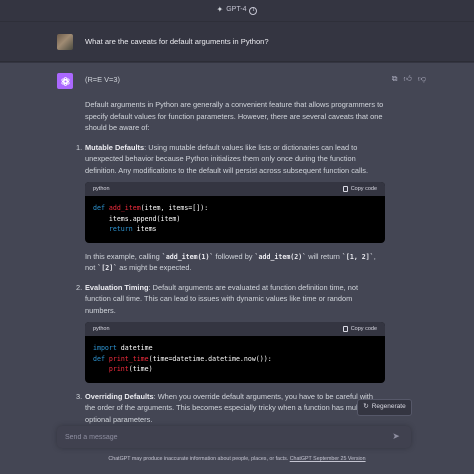  What do you see at coordinates (102, 79) in the screenshot?
I see `response-meta: (R=E V=3)` at bounding box center [102, 79].